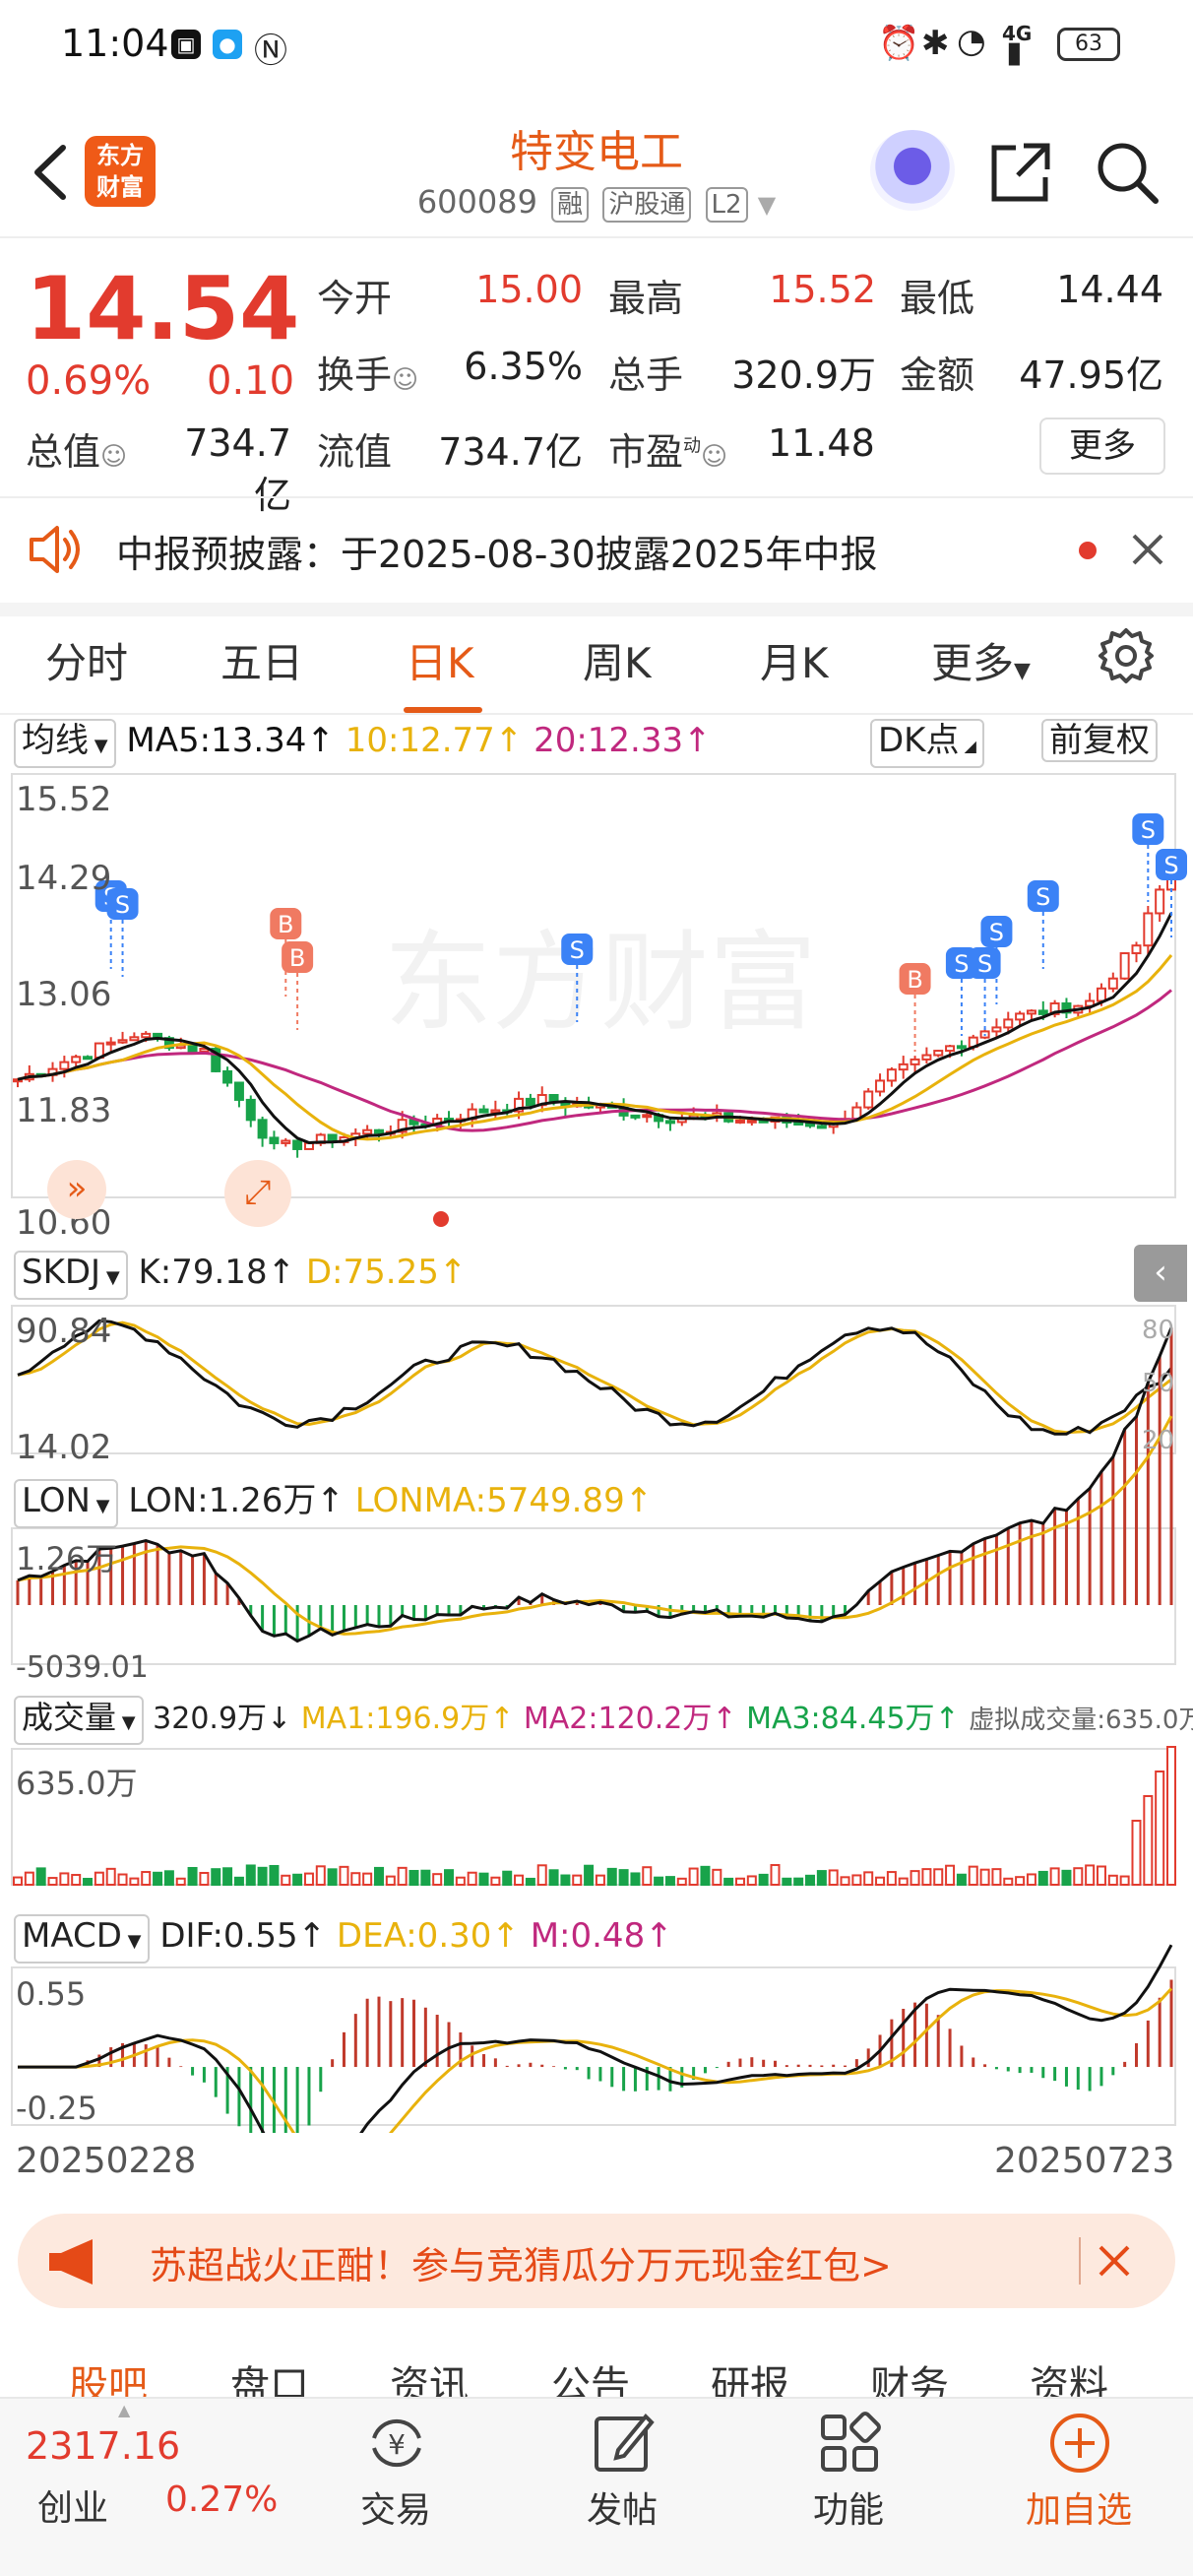  What do you see at coordinates (82, 1939) in the screenshot?
I see `macd-dropdown: MACD ▼` at bounding box center [82, 1939].